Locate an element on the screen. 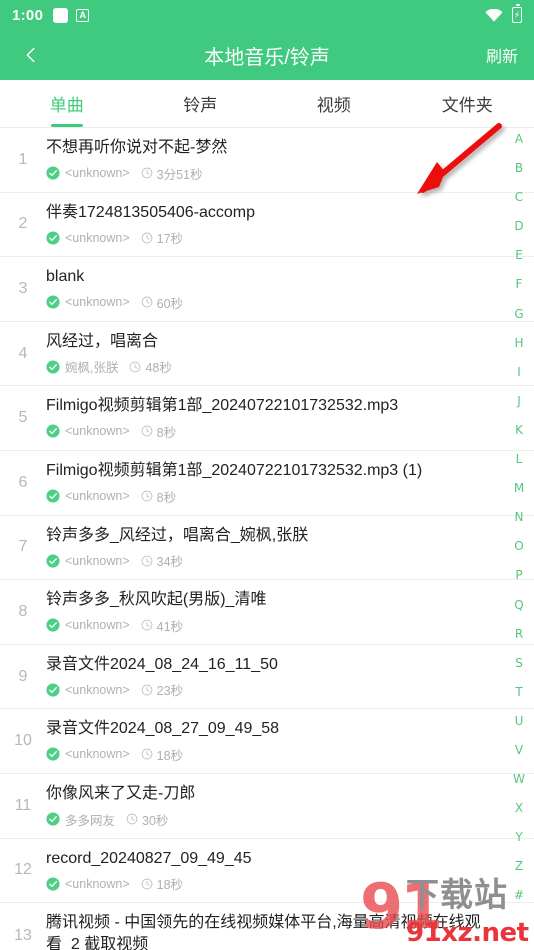 This screenshot has height=950, width=534. tab-videos: 视频 is located at coordinates (334, 103).